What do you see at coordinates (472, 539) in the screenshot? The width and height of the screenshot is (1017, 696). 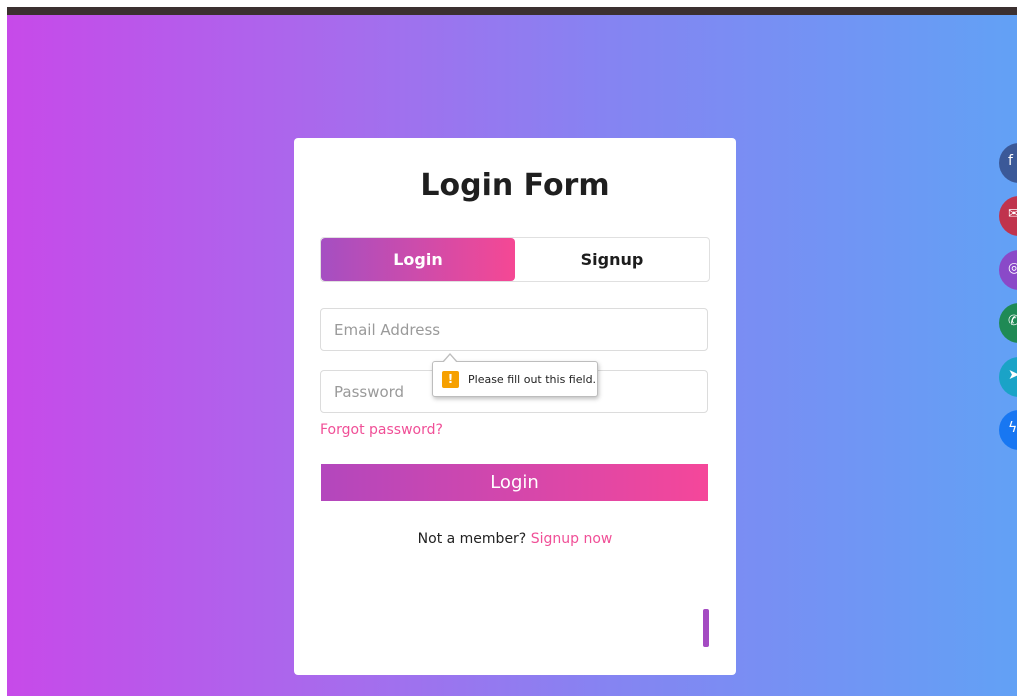 I see `member-prompt-text: Not a member?` at bounding box center [472, 539].